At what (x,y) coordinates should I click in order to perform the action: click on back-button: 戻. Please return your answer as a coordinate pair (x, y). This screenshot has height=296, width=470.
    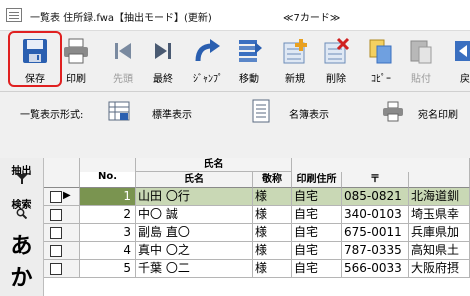
    Looking at the image, I should click on (458, 60).